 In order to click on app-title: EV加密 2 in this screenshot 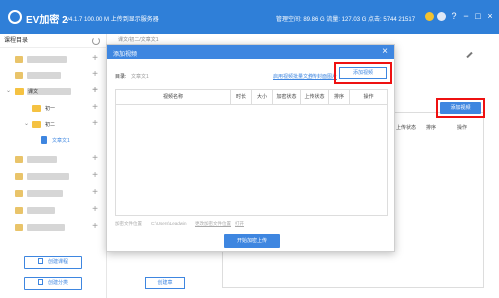, I will do `click(47, 20)`.